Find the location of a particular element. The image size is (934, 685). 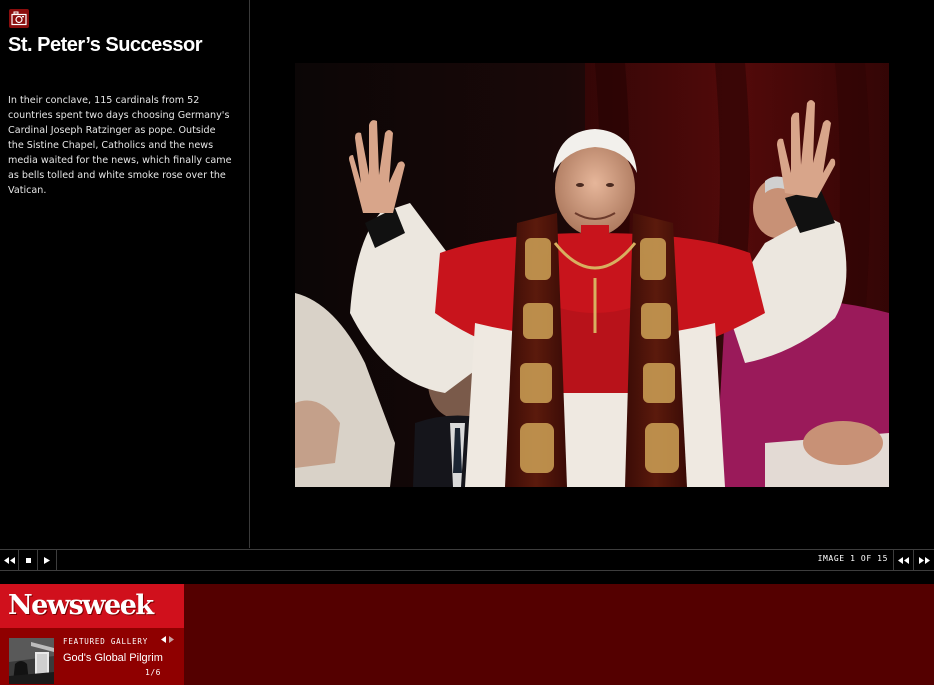

featured-prev-icon is located at coordinates (163, 639).